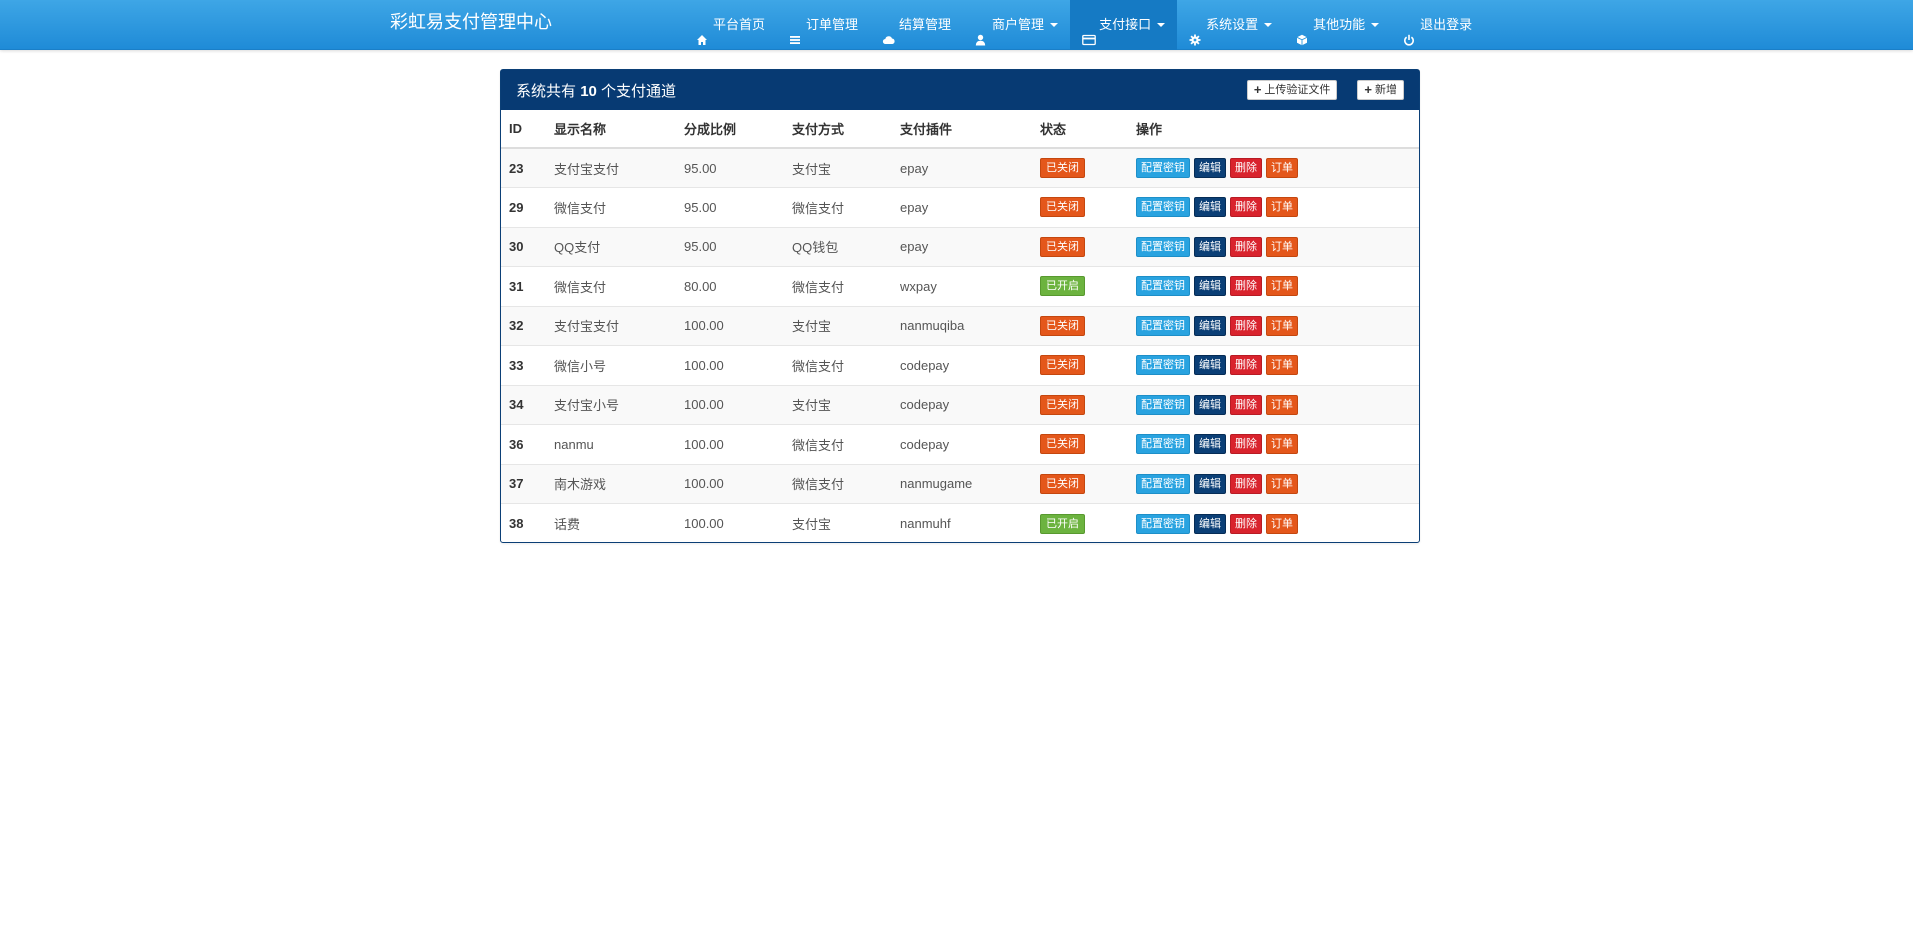 Image resolution: width=1913 pixels, height=934 pixels. I want to click on caret-down-icon, so click(1161, 25).